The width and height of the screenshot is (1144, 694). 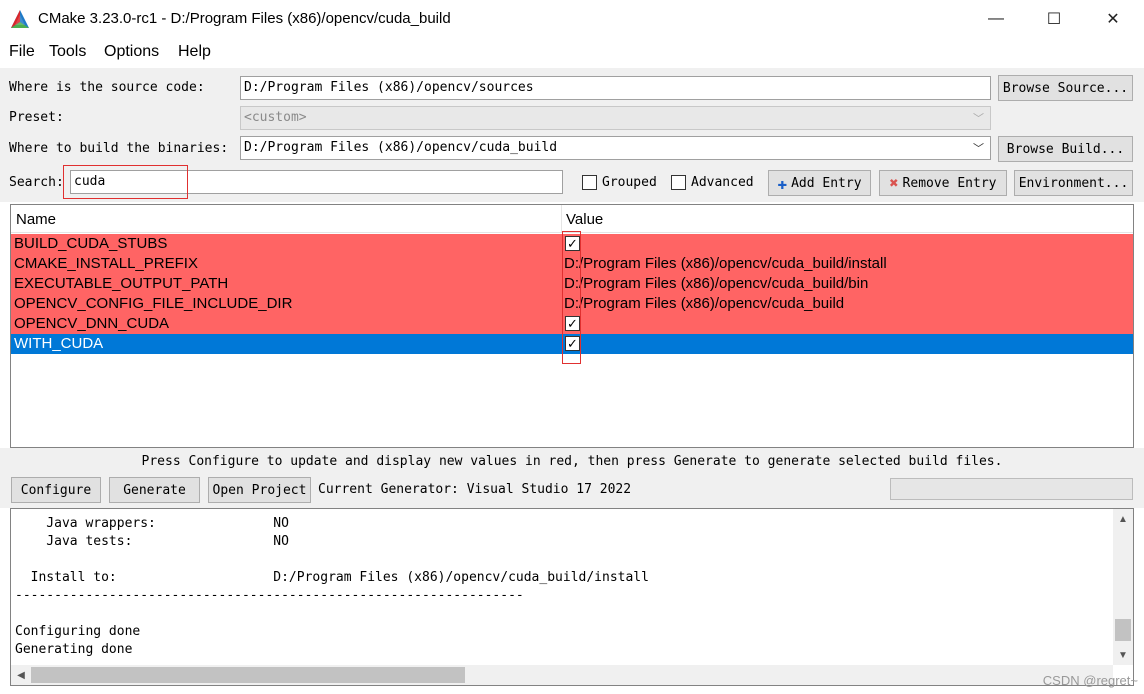 I want to click on column-header-name: Name, so click(x=36, y=219).